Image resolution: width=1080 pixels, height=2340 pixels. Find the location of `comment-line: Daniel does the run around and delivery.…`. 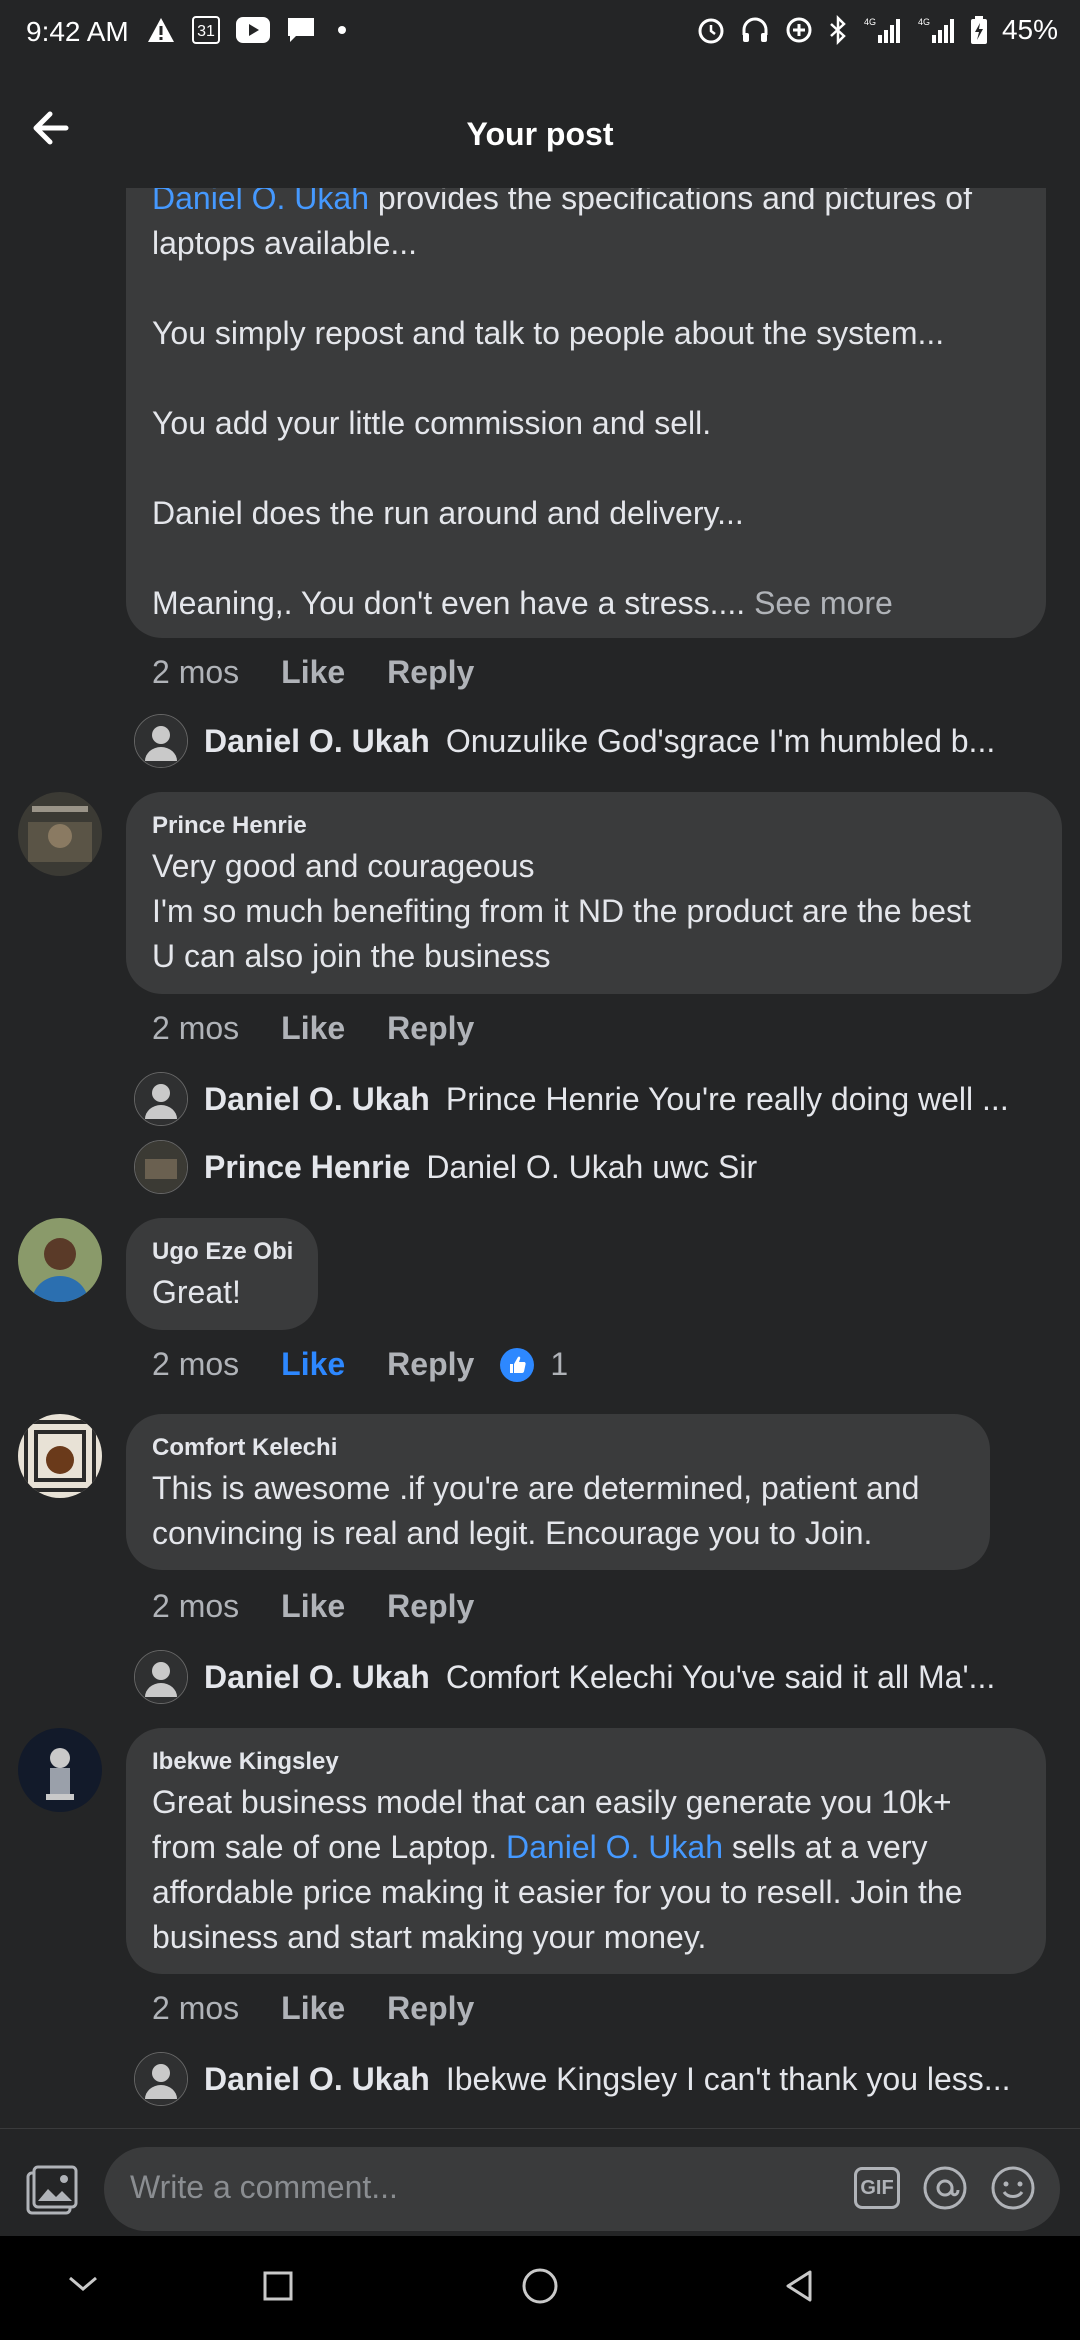

comment-line: Daniel does the run around and delivery.… is located at coordinates (448, 513).